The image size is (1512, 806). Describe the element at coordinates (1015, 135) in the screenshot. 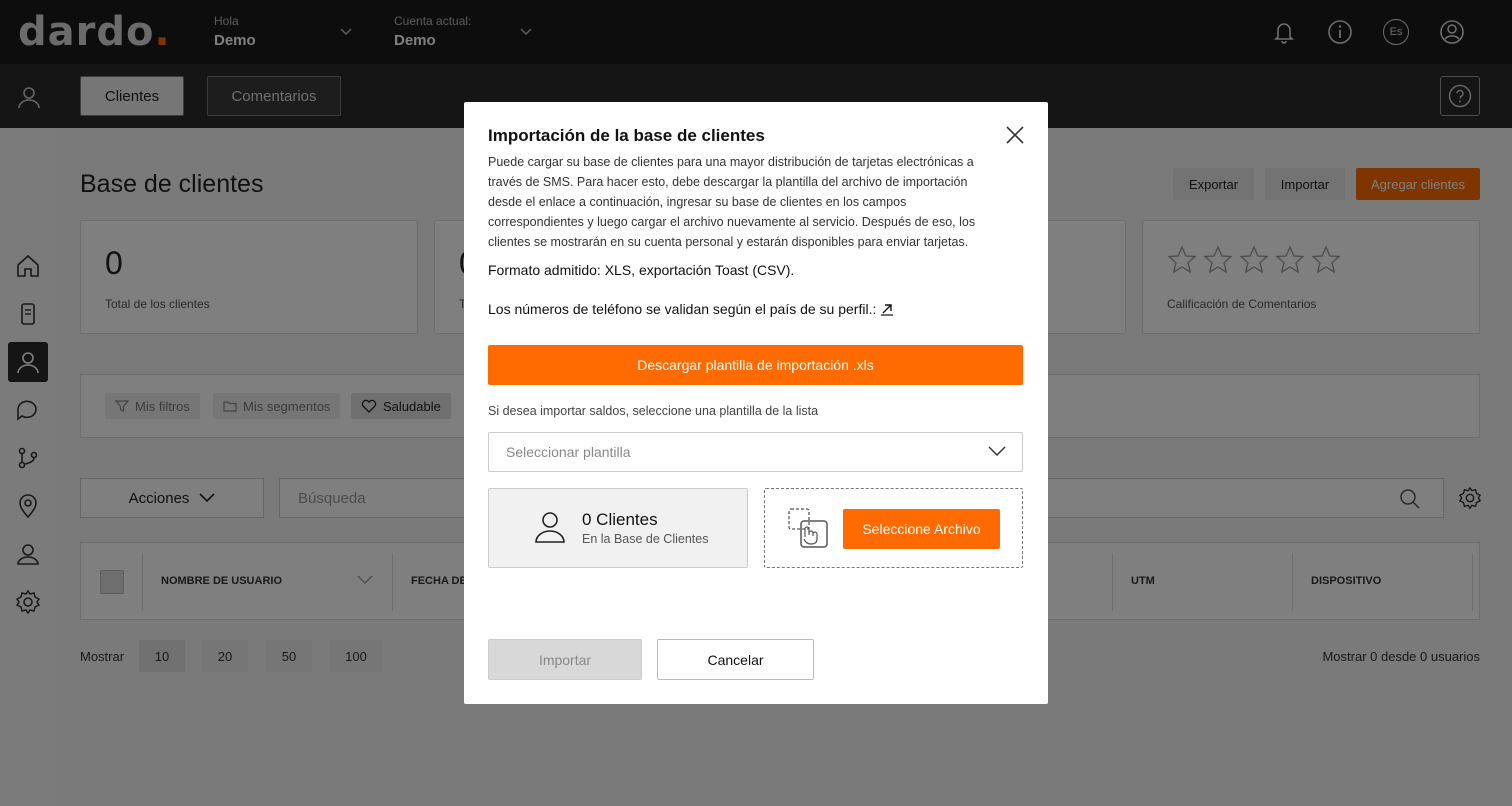

I see `close-icon` at that location.